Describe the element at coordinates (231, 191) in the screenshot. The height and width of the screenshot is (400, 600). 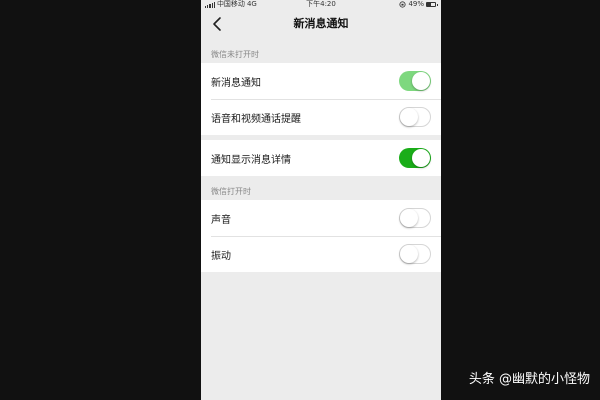
I see `section-title-open: 微信打开时` at that location.